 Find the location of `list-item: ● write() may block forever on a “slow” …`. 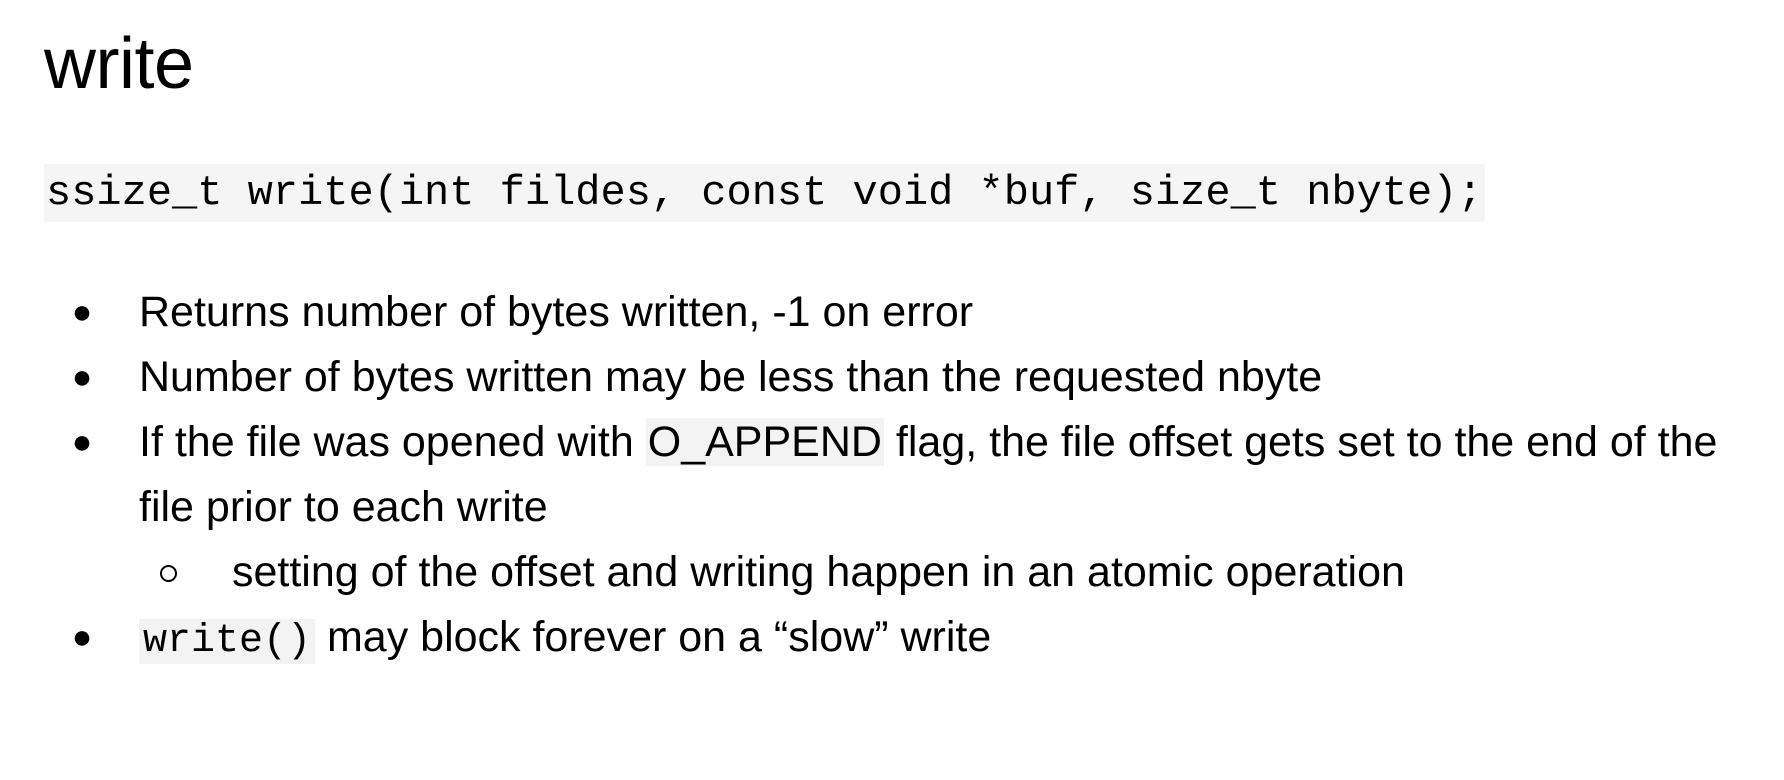

list-item: ● write() may block forever on a “slow” … is located at coordinates (892, 639).